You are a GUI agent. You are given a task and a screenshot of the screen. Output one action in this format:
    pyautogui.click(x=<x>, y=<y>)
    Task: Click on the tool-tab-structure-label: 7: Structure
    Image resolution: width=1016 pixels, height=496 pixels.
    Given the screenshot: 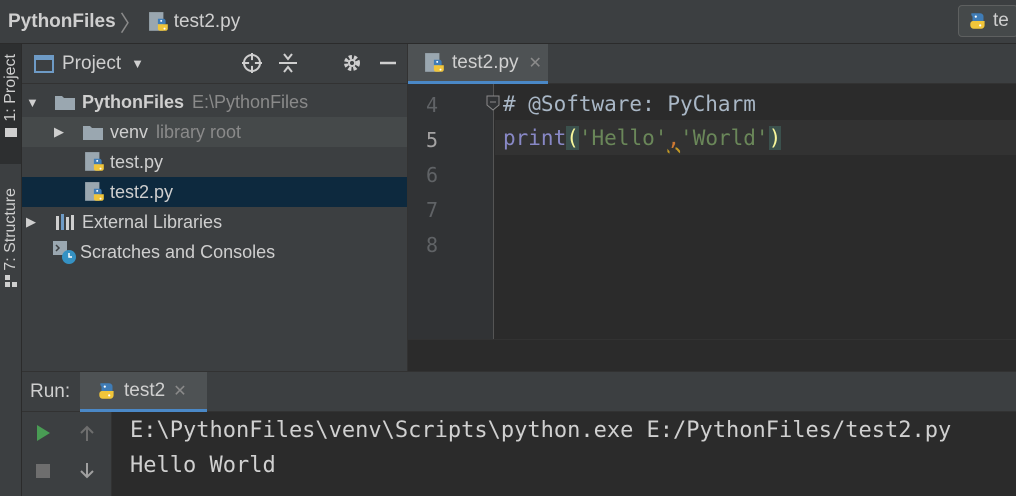 What is the action you would take?
    pyautogui.click(x=10, y=229)
    